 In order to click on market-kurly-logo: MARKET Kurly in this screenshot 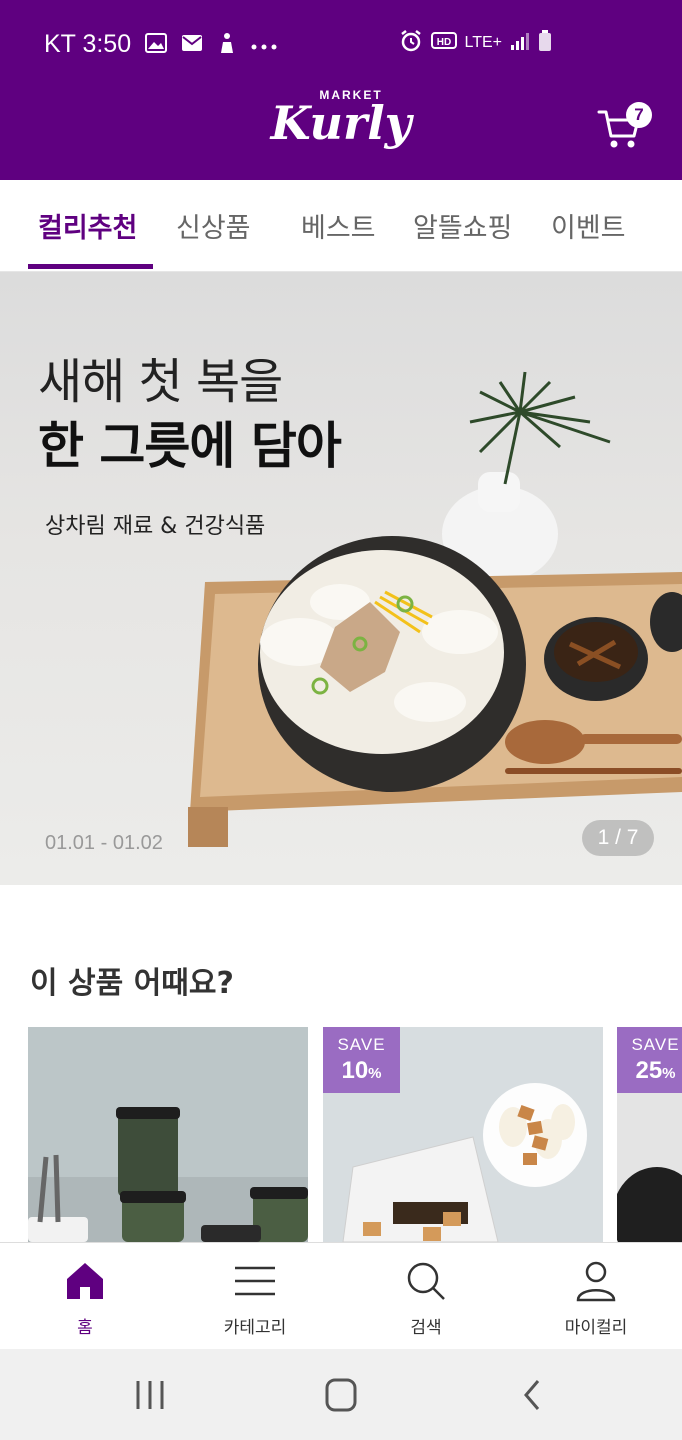, I will do `click(341, 128)`.